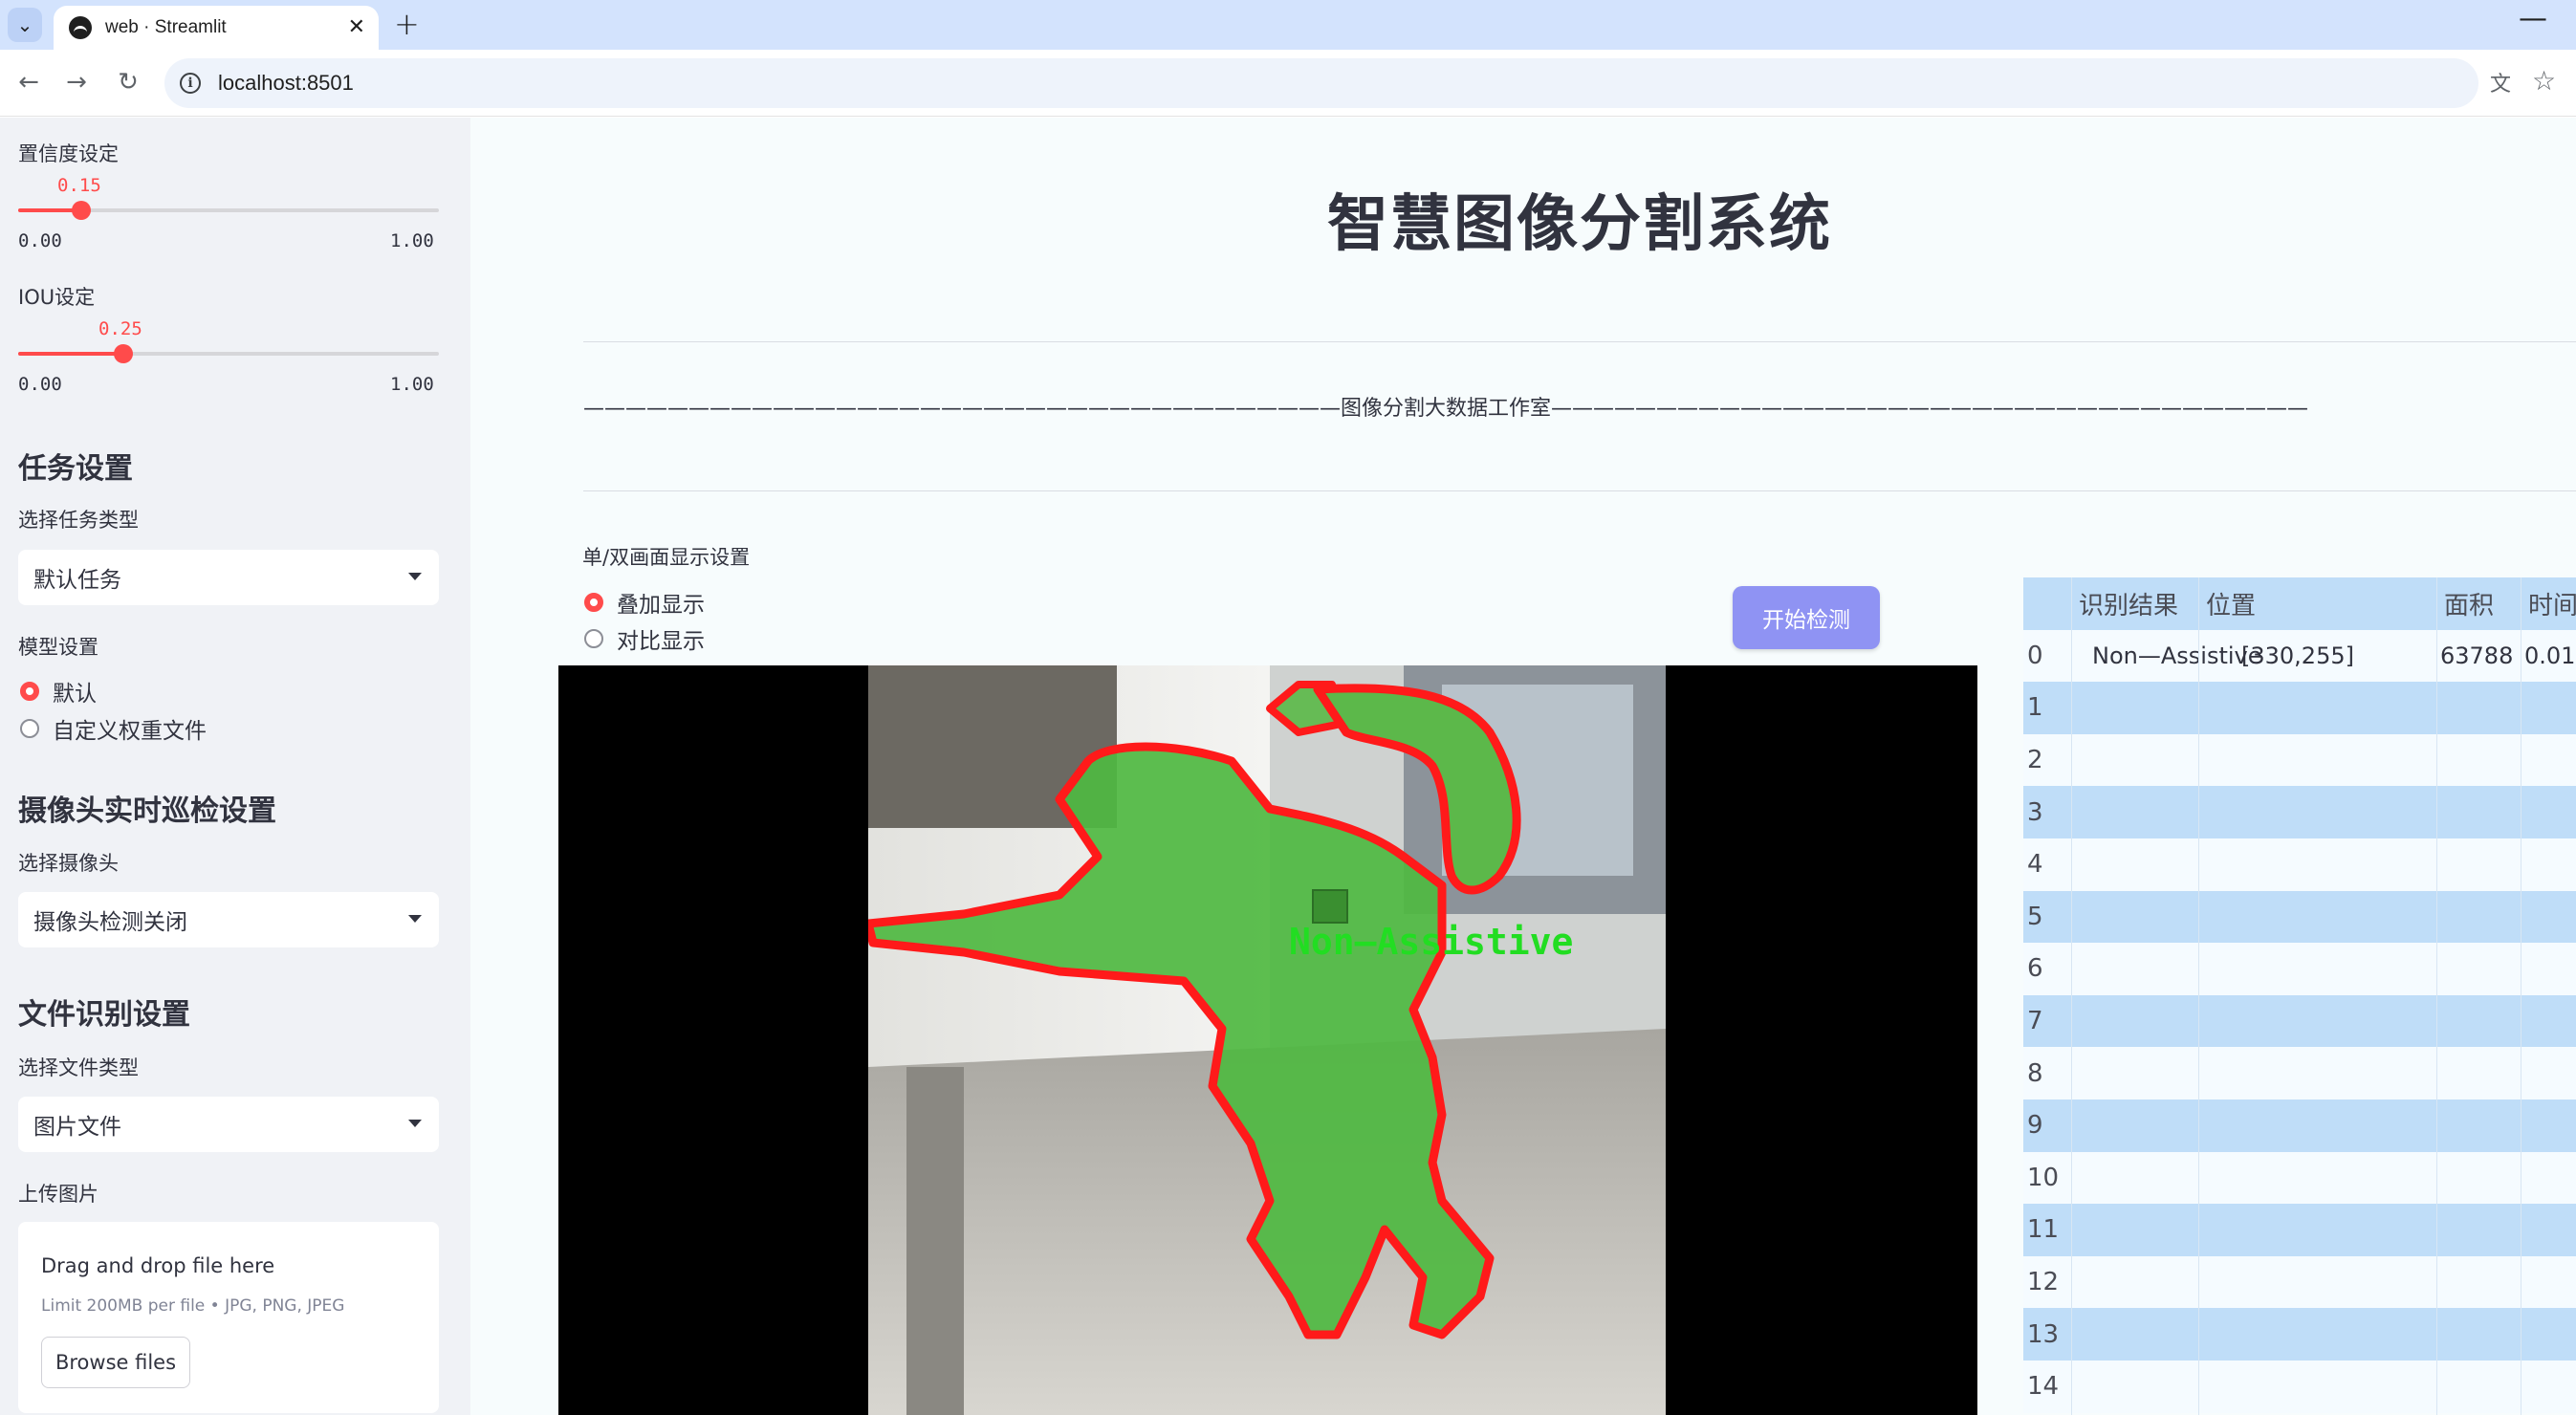 Image resolution: width=2576 pixels, height=1415 pixels. I want to click on table-row: 5, so click(2299, 917).